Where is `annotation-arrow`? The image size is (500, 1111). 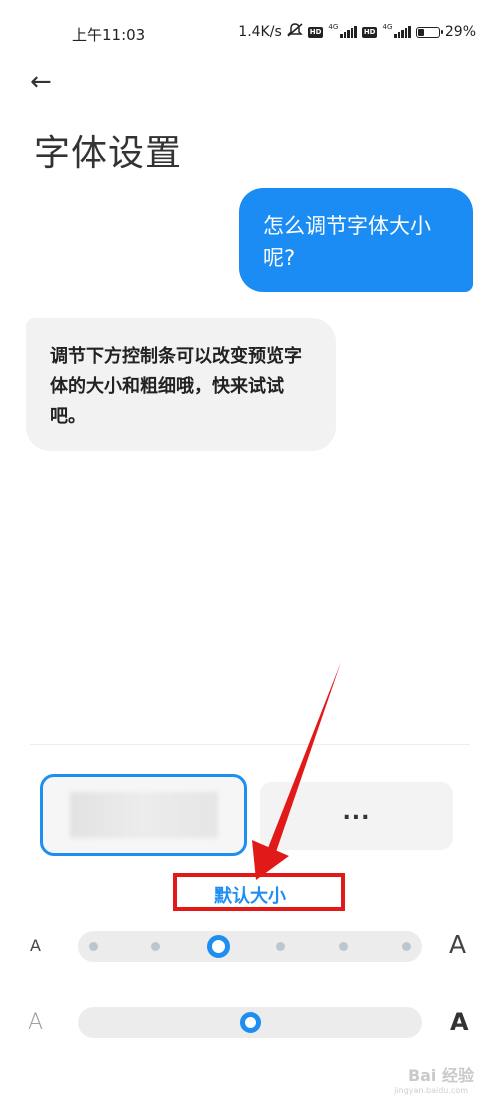
annotation-arrow is located at coordinates (296, 771).